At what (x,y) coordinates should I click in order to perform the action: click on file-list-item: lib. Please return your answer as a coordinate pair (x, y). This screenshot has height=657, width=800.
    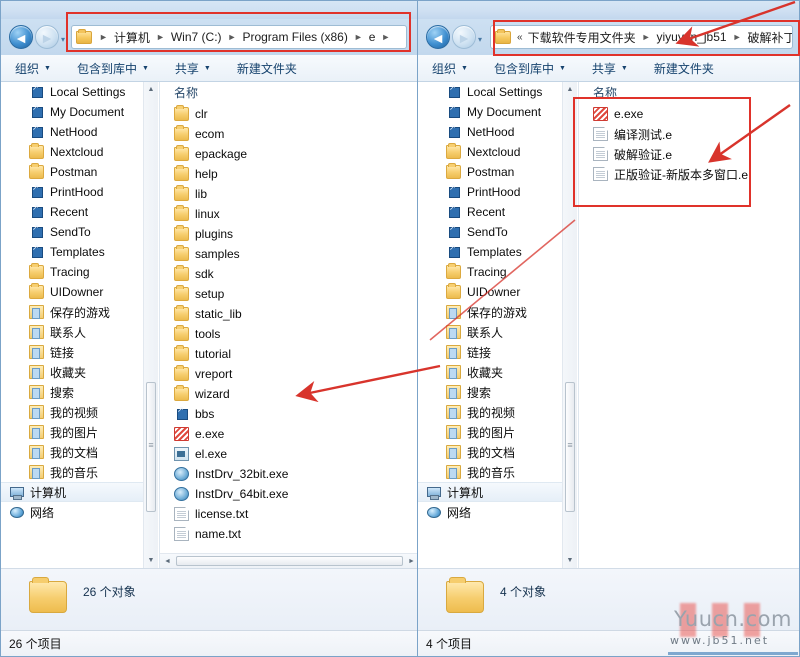
    Looking at the image, I should click on (289, 194).